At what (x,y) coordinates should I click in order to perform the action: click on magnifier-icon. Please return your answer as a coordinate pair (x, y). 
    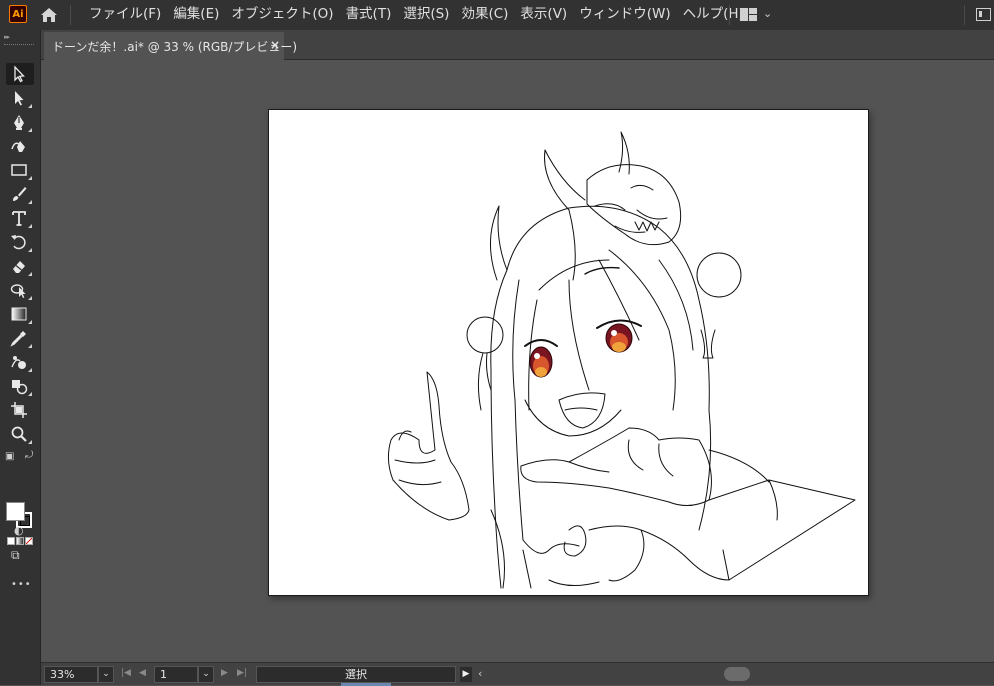
    Looking at the image, I should click on (19, 434).